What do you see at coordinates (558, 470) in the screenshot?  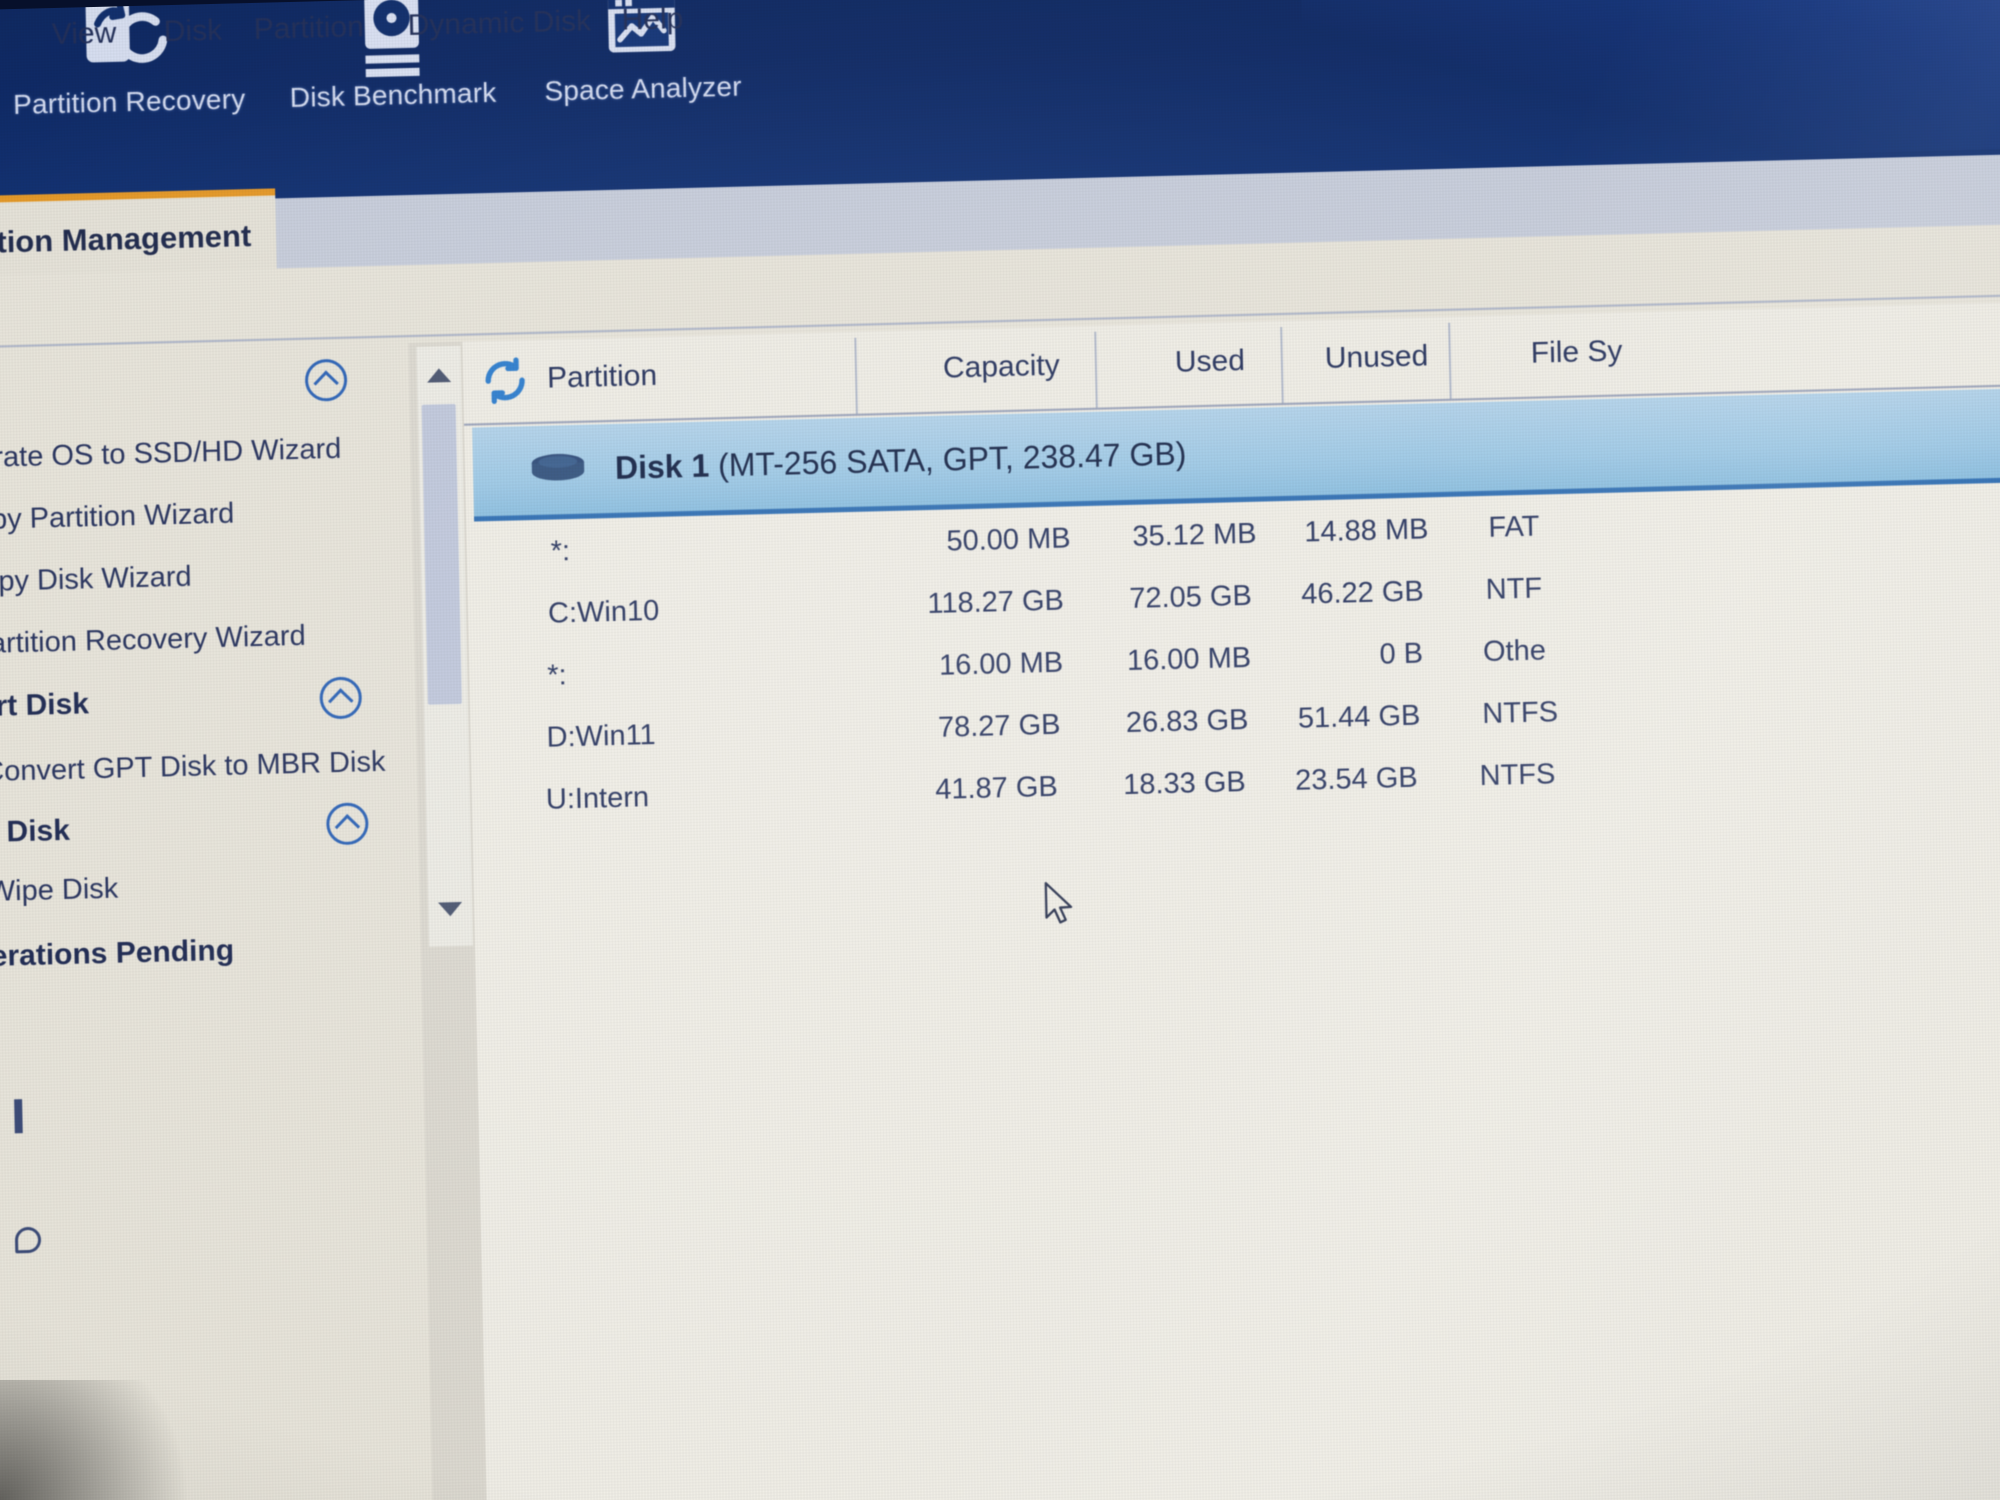 I see `disk-icon` at bounding box center [558, 470].